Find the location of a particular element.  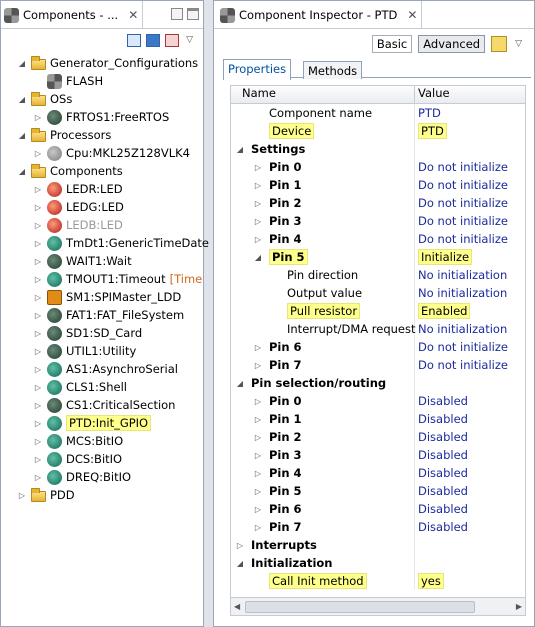

table-row: ▷ Pin 2 Disabled is located at coordinates (378, 437).